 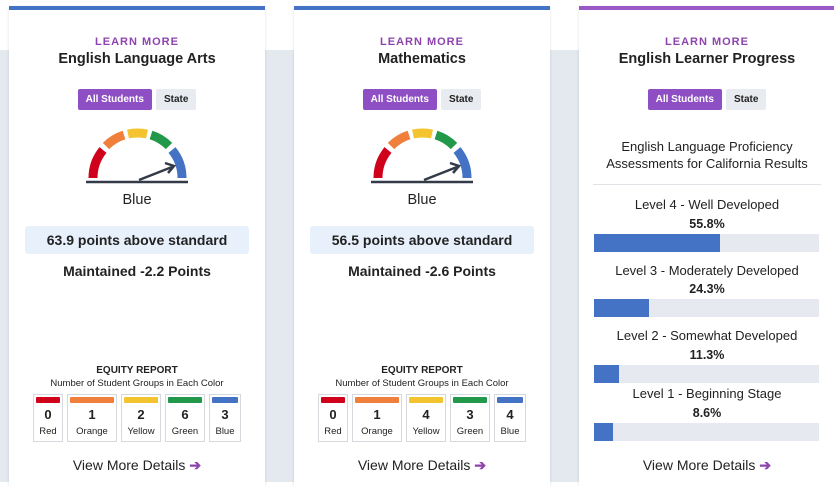 What do you see at coordinates (707, 59) in the screenshot?
I see `card-title: English Learner Progress` at bounding box center [707, 59].